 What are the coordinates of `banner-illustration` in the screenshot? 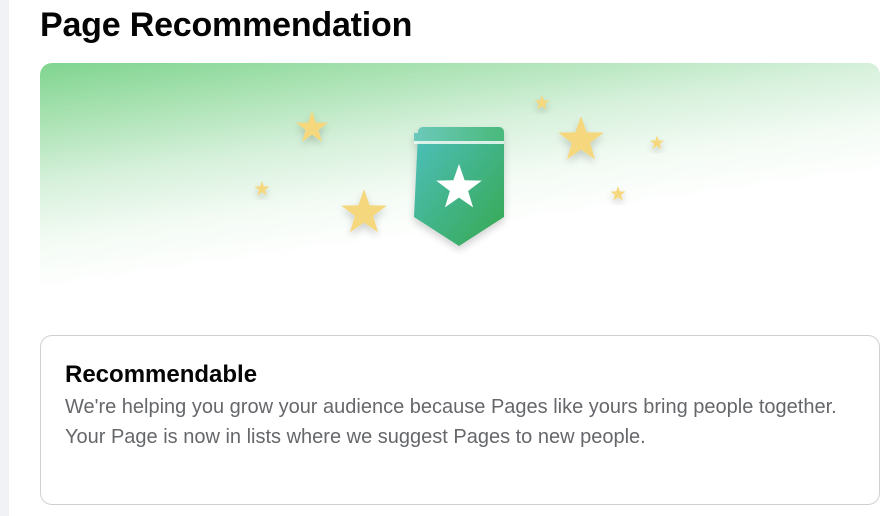 It's located at (459, 170).